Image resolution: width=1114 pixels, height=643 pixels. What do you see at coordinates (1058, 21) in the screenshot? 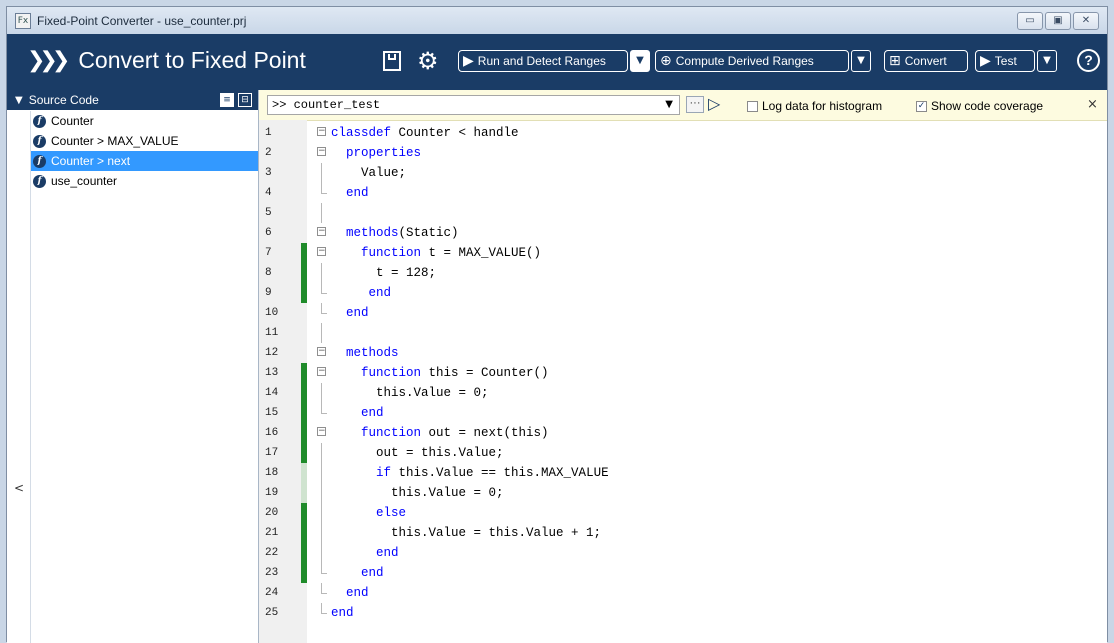
I see `maximize-icon: ▣` at bounding box center [1058, 21].